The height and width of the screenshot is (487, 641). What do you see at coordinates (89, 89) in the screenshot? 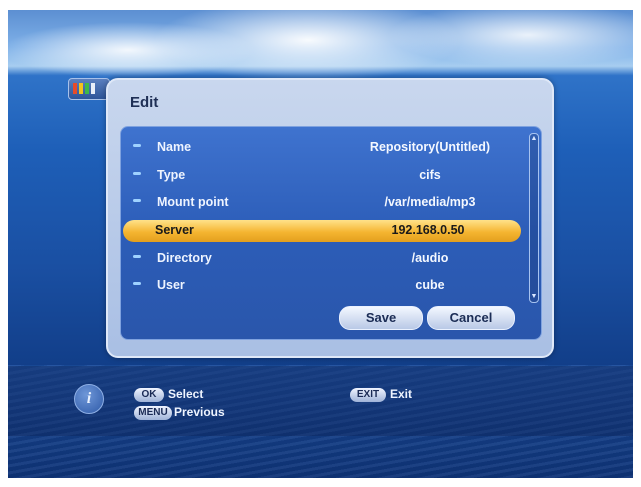
I see `logo` at bounding box center [89, 89].